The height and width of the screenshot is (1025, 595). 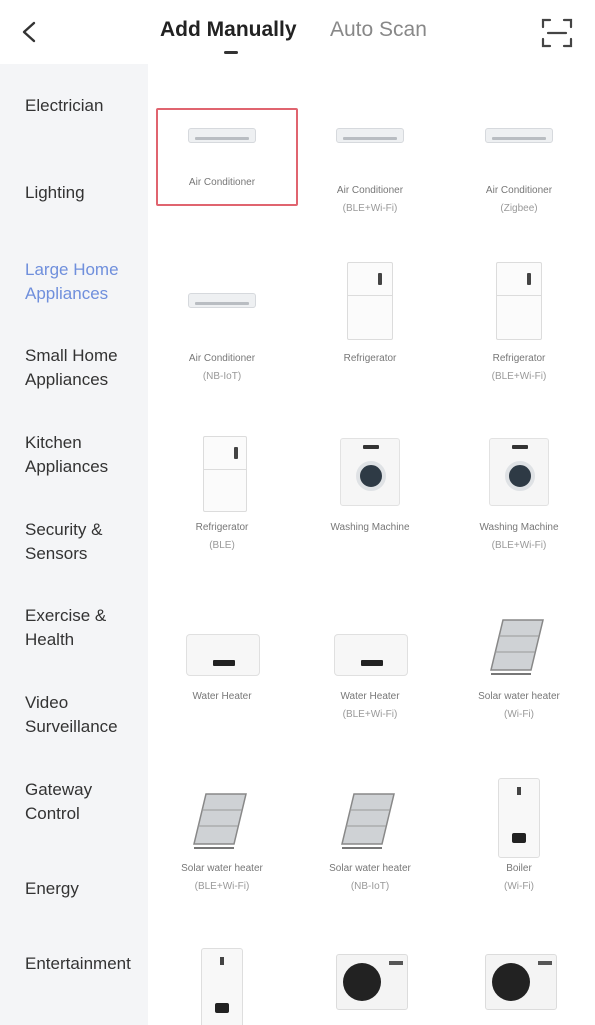 I want to click on sidebar-item-exercise-health: Exercise & Health, so click(x=85, y=628).